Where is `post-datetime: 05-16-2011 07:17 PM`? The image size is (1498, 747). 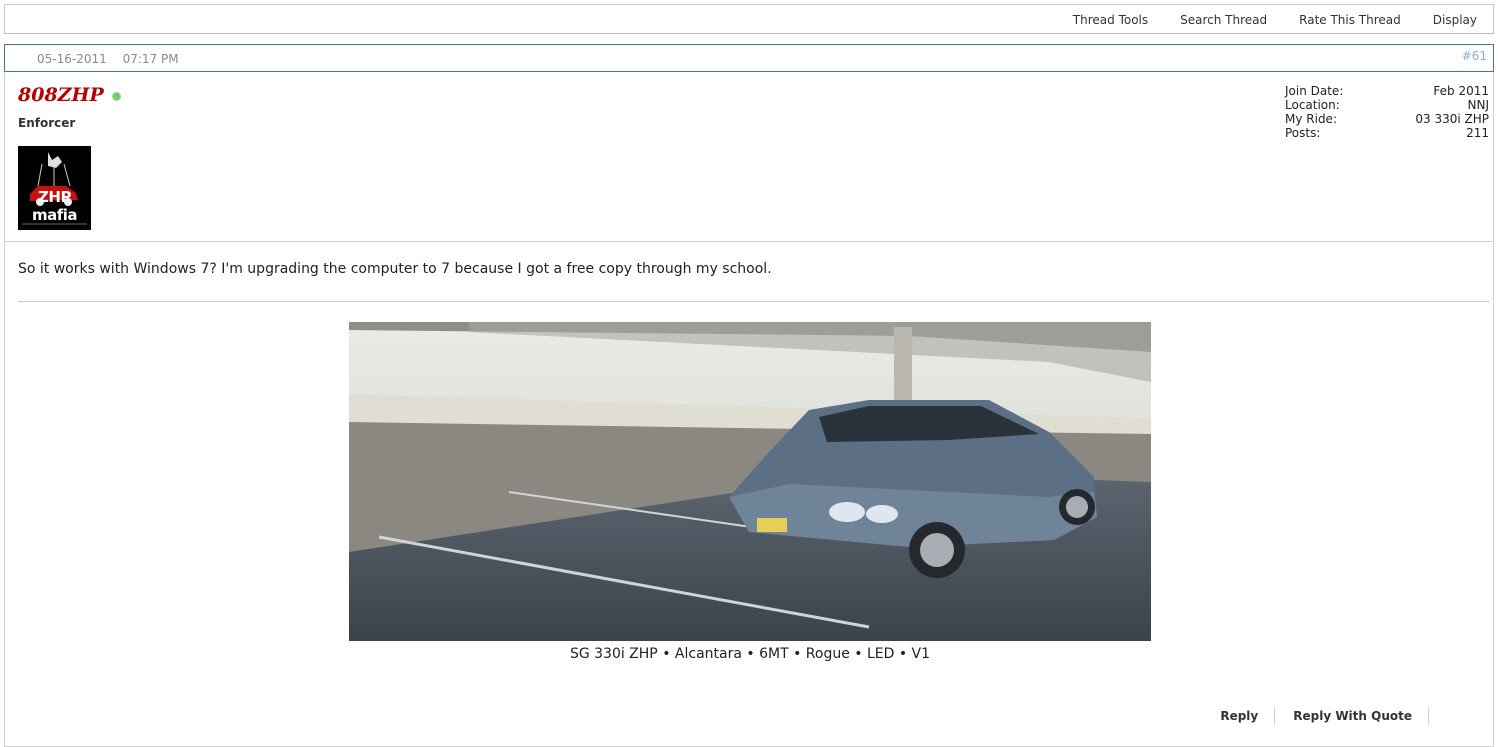
post-datetime: 05-16-2011 07:17 PM is located at coordinates (108, 59).